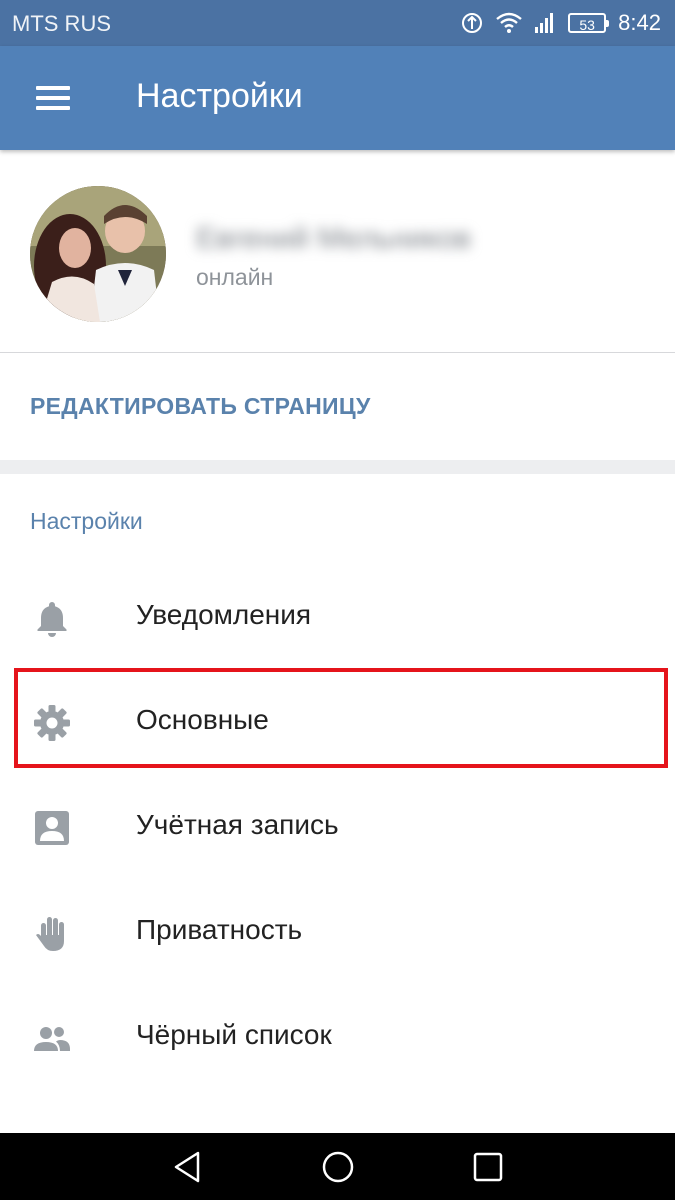 The image size is (675, 1200). I want to click on hand-icon, so click(50, 934).